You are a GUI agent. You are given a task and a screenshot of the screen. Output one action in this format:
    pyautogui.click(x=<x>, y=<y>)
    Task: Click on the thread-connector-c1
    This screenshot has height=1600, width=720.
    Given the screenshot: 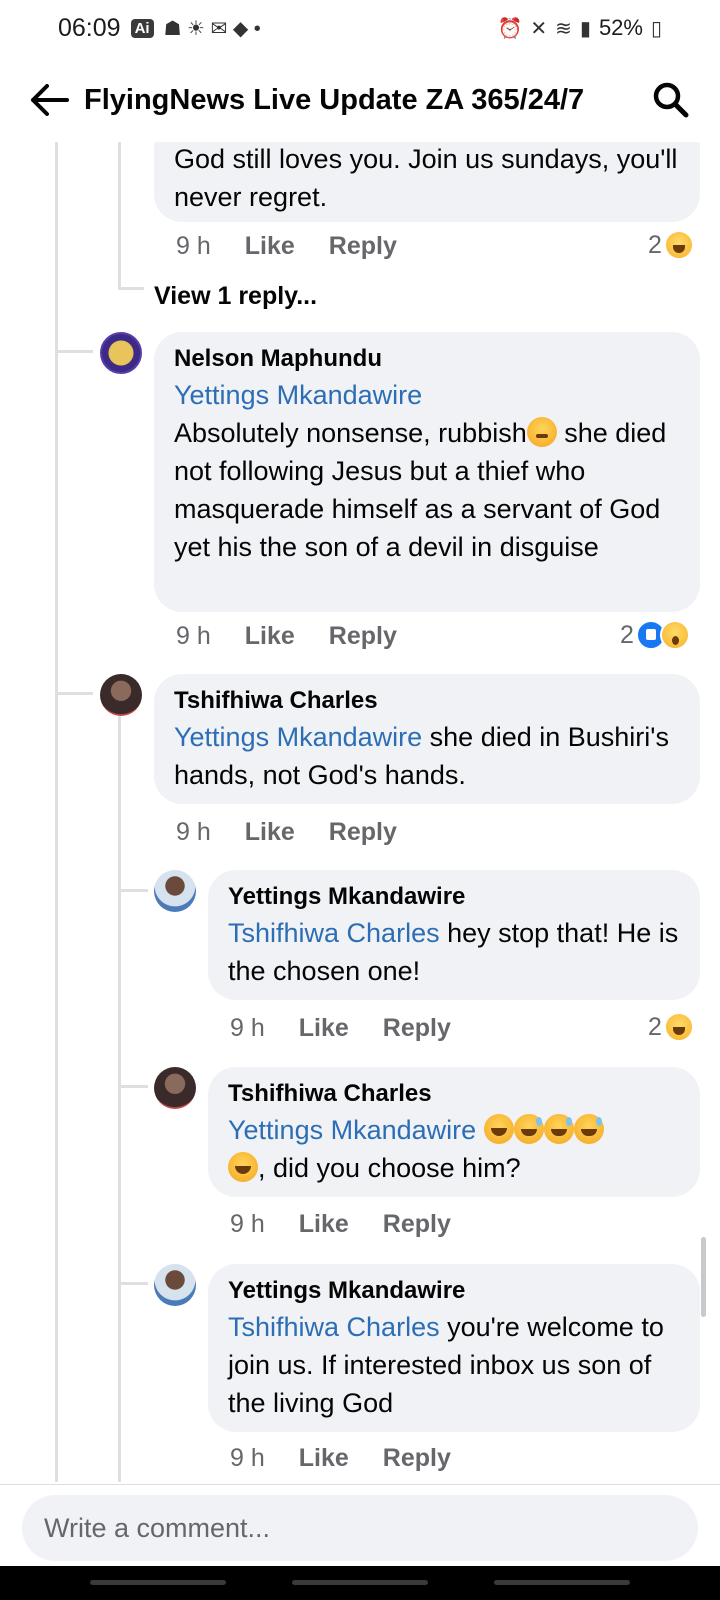 What is the action you would take?
    pyautogui.click(x=74, y=351)
    